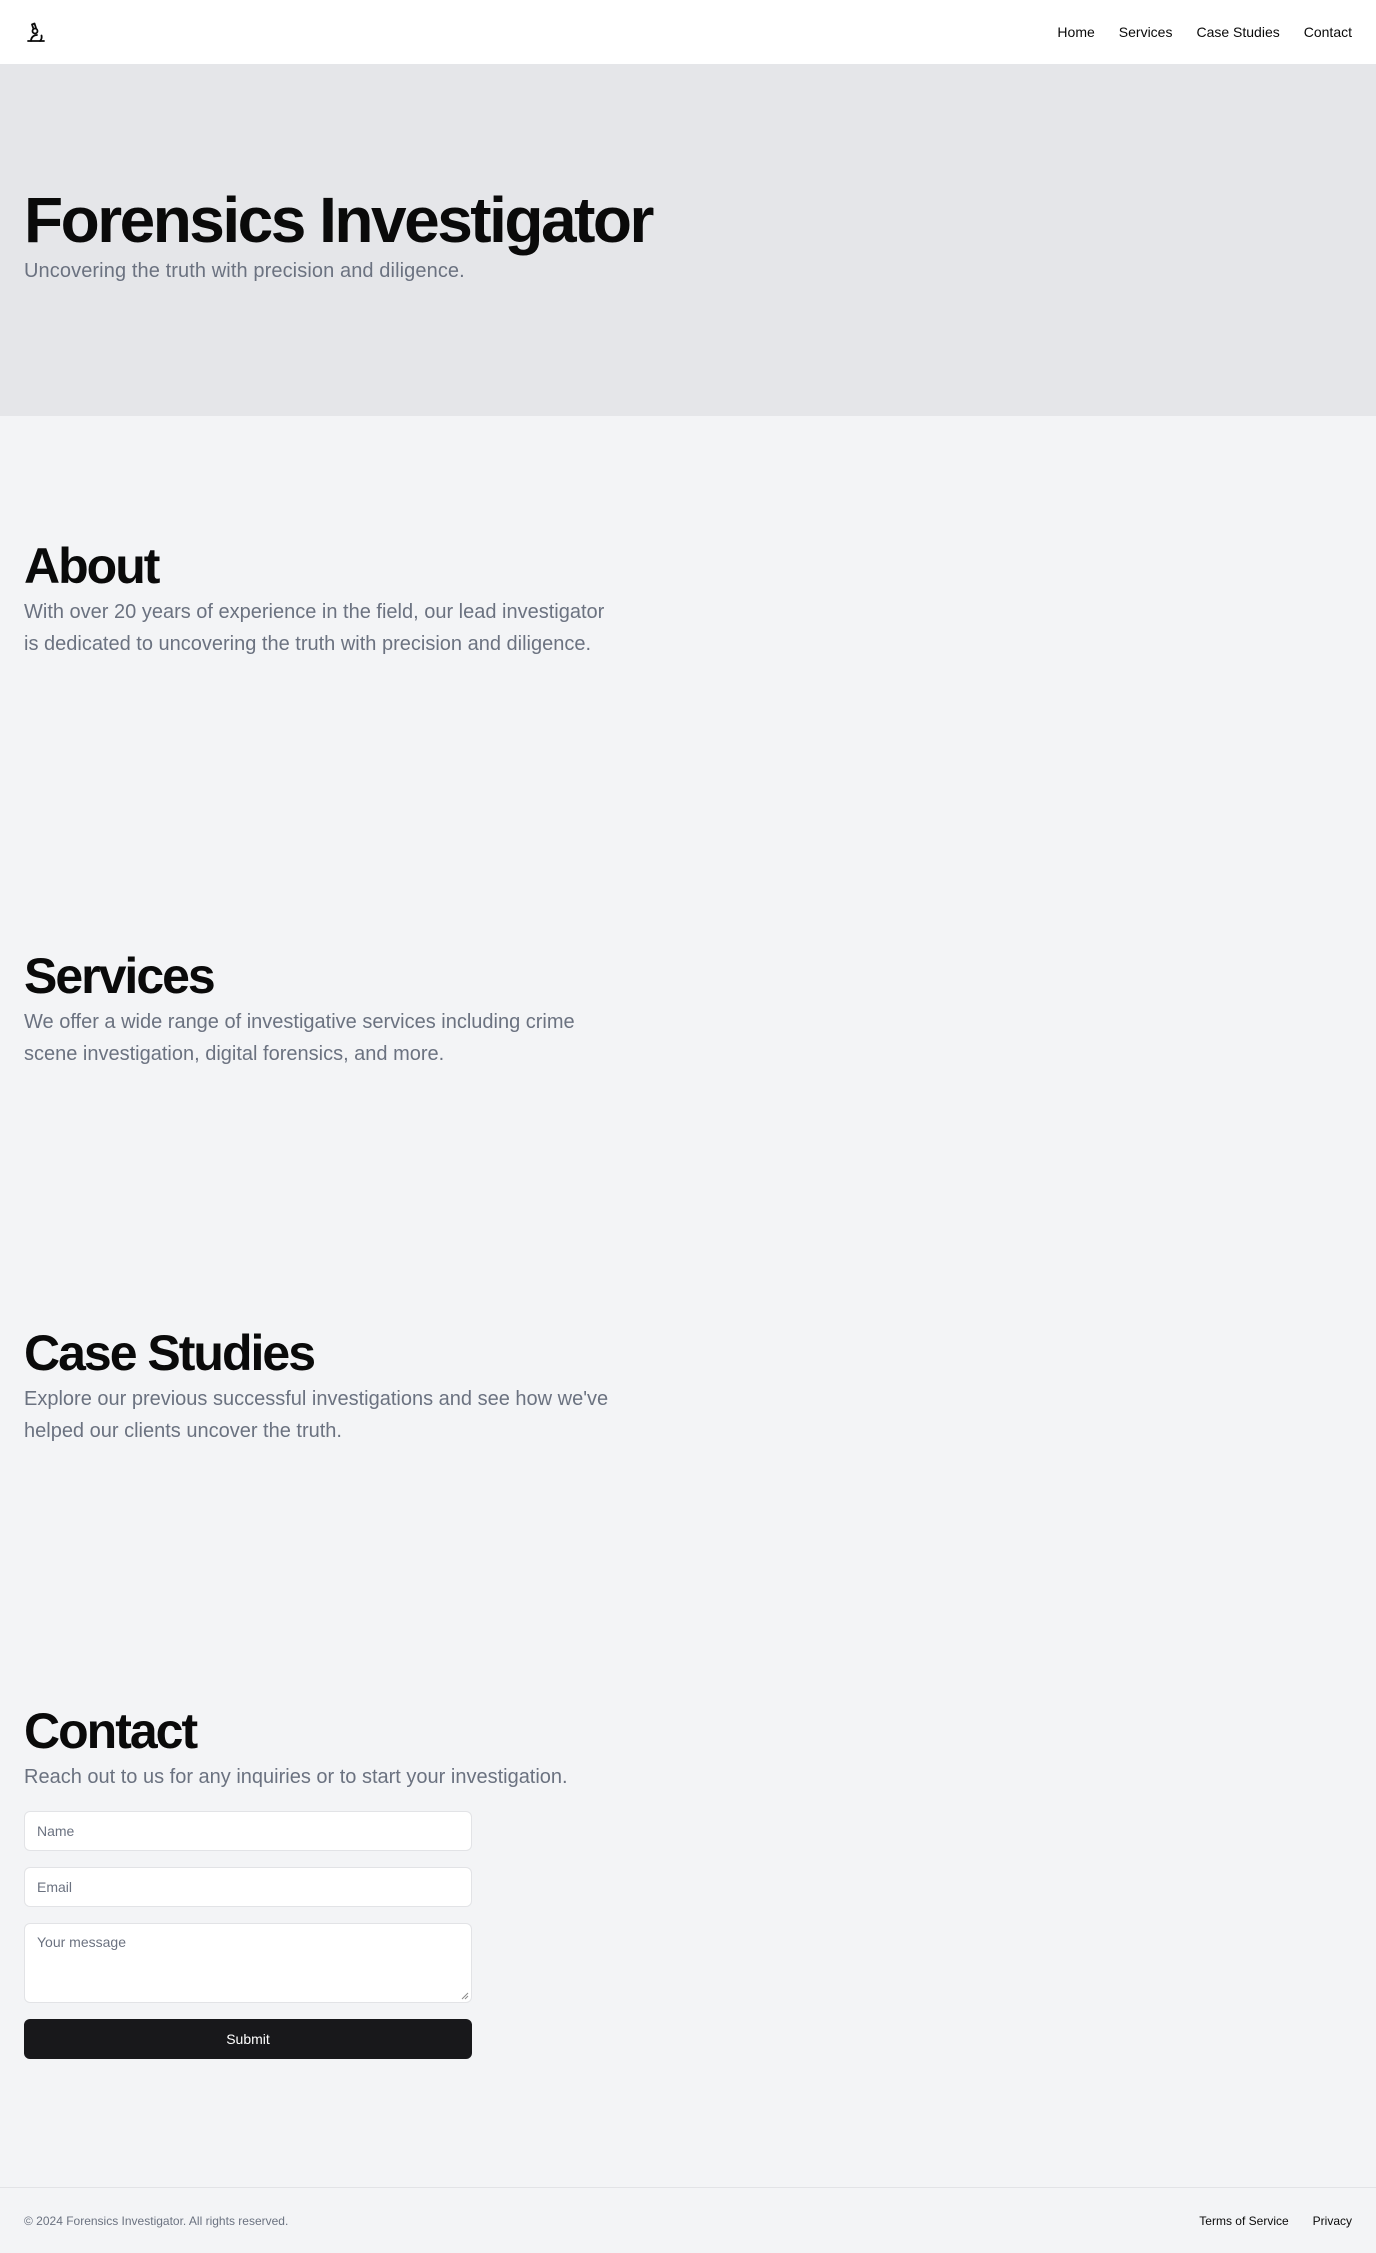 The image size is (1376, 2253). Describe the element at coordinates (1332, 2221) in the screenshot. I see `privacy-link: Privacy` at that location.